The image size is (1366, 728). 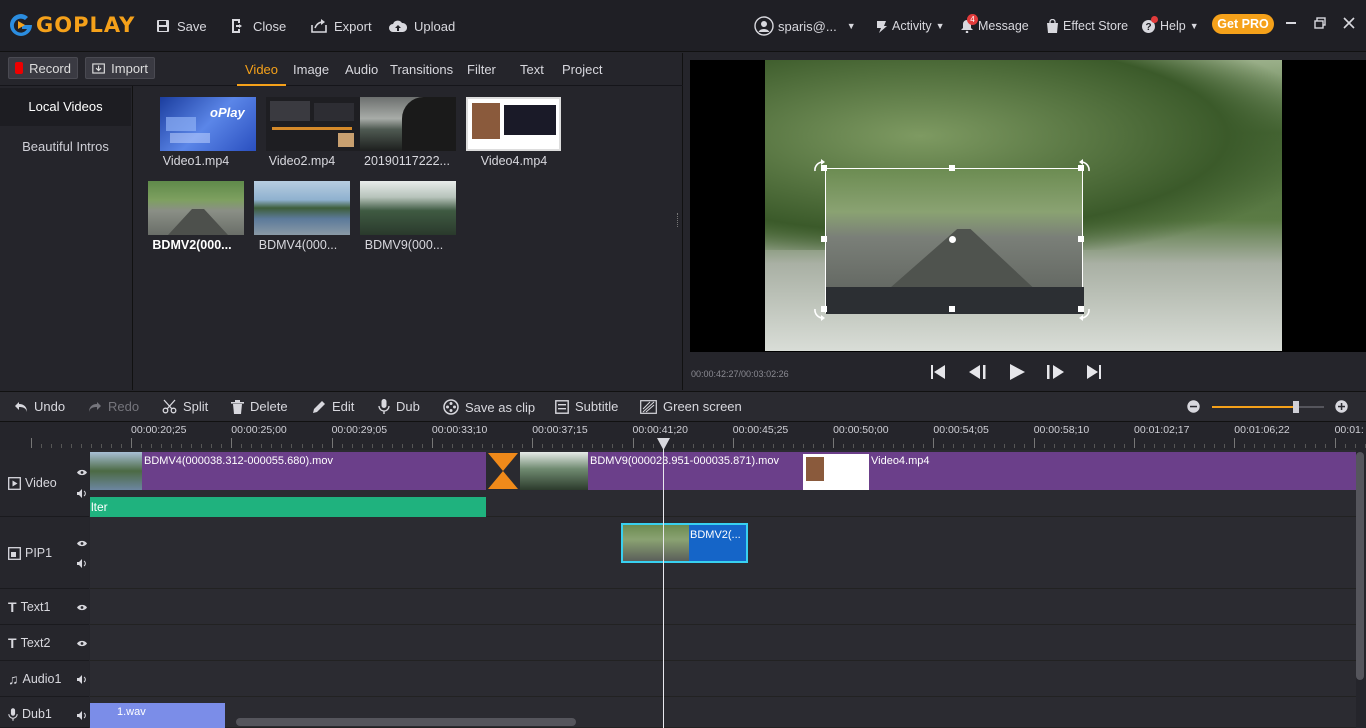 I want to click on transition-marker, so click(x=503, y=471).